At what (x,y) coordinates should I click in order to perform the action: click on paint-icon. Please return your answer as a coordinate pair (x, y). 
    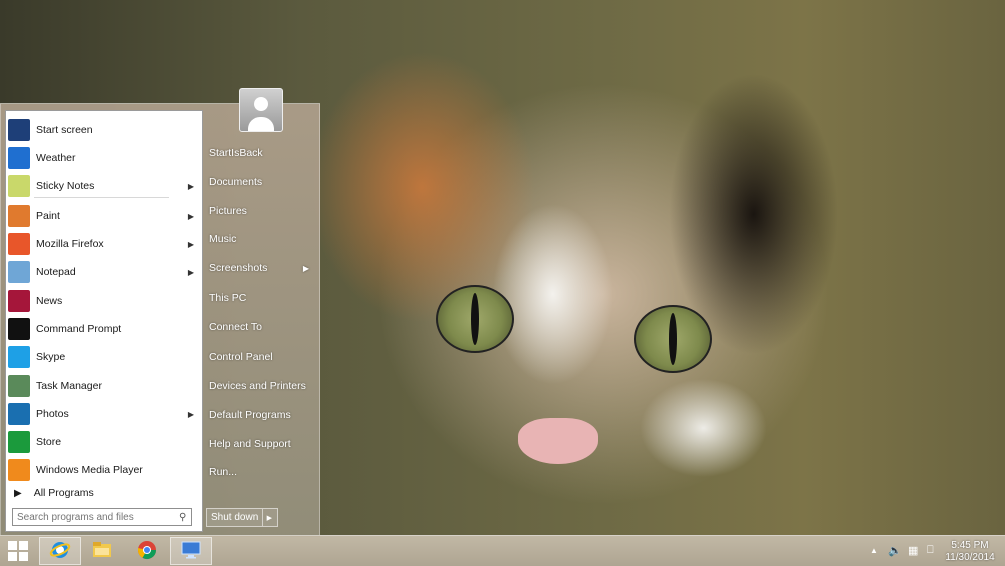
    Looking at the image, I should click on (19, 216).